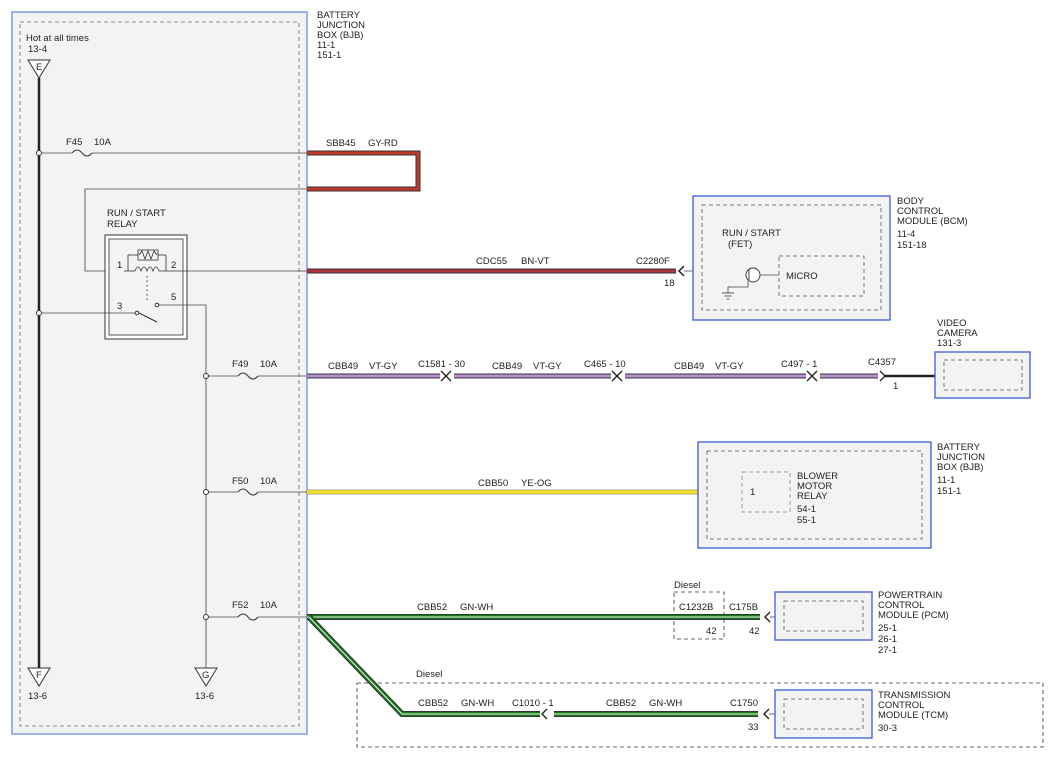  What do you see at coordinates (823, 616) in the screenshot?
I see `pcm-box` at bounding box center [823, 616].